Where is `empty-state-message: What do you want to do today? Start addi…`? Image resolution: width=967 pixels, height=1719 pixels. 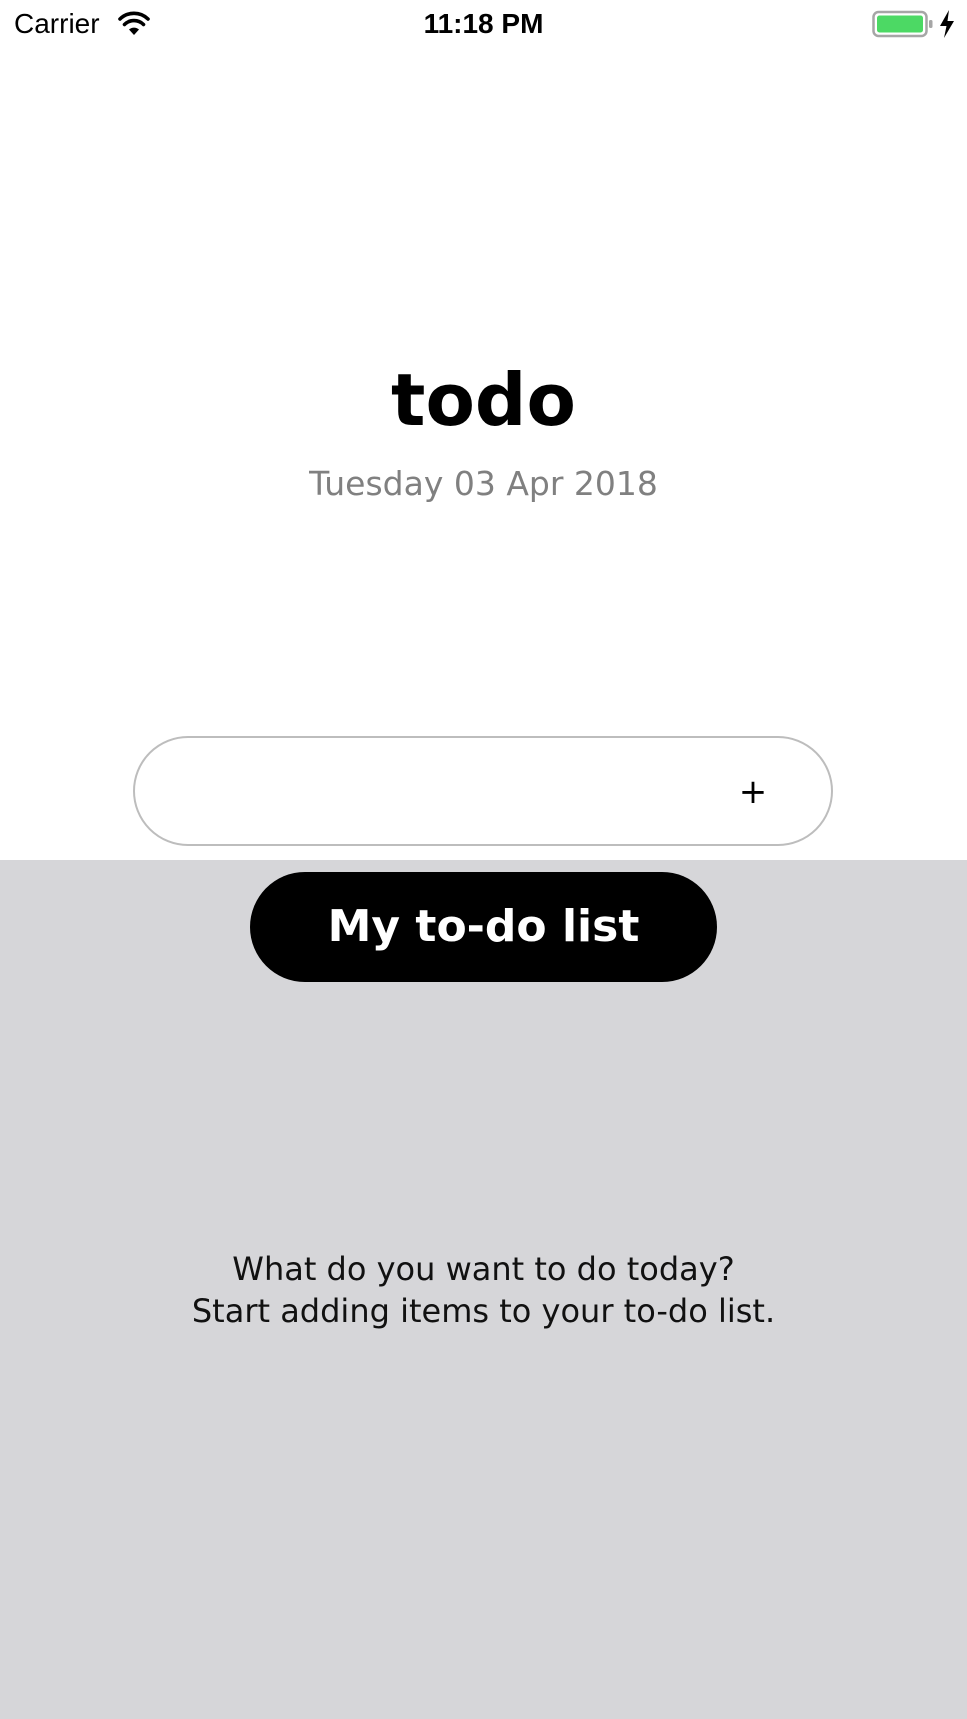
empty-state-message: What do you want to do today? Start addi… is located at coordinates (483, 1290).